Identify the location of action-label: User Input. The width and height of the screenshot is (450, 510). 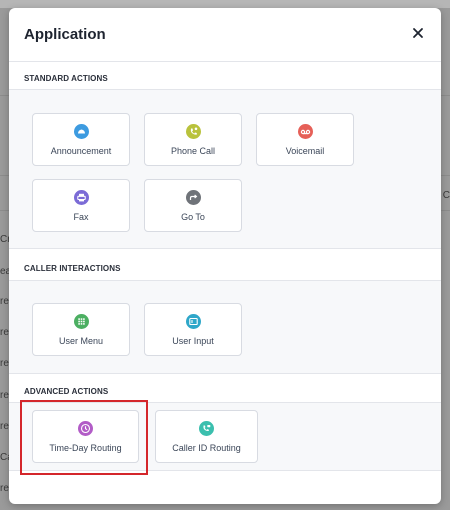
(193, 341).